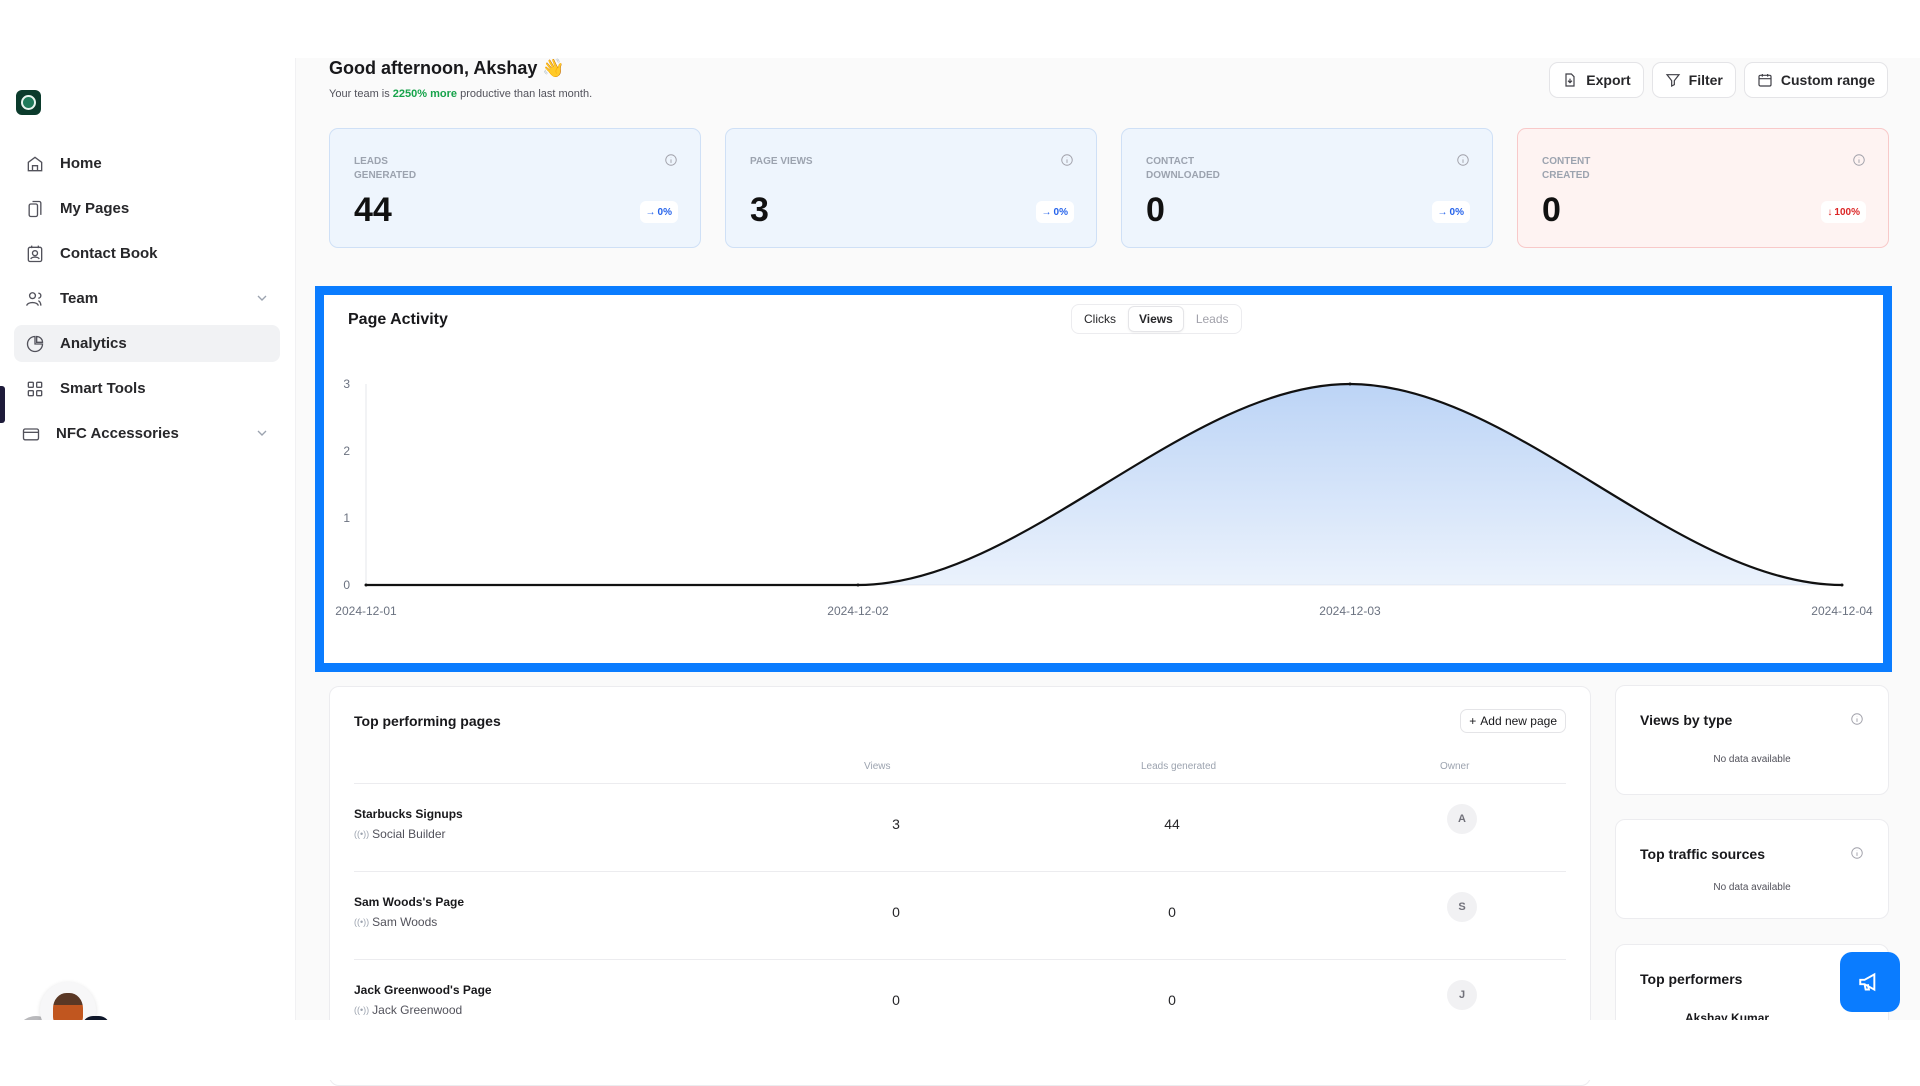 This screenshot has width=1920, height=1086. I want to click on page-name: Sam Woods's Page, so click(409, 902).